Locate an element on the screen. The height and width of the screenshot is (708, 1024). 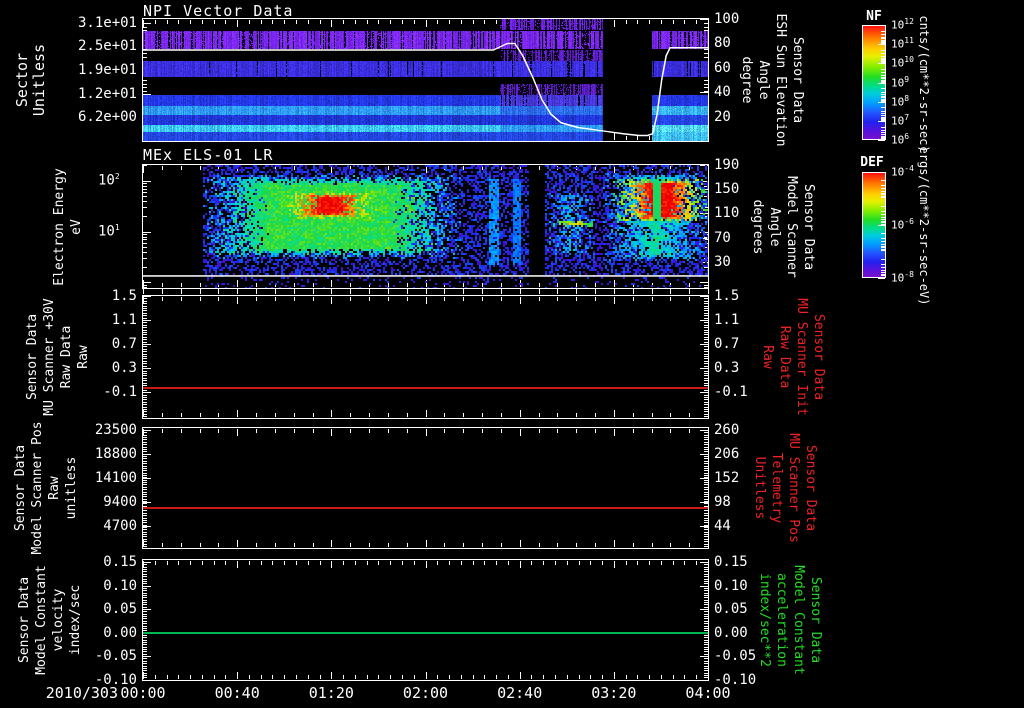
axis-label-line: Telemetry is located at coordinates (776, 488).